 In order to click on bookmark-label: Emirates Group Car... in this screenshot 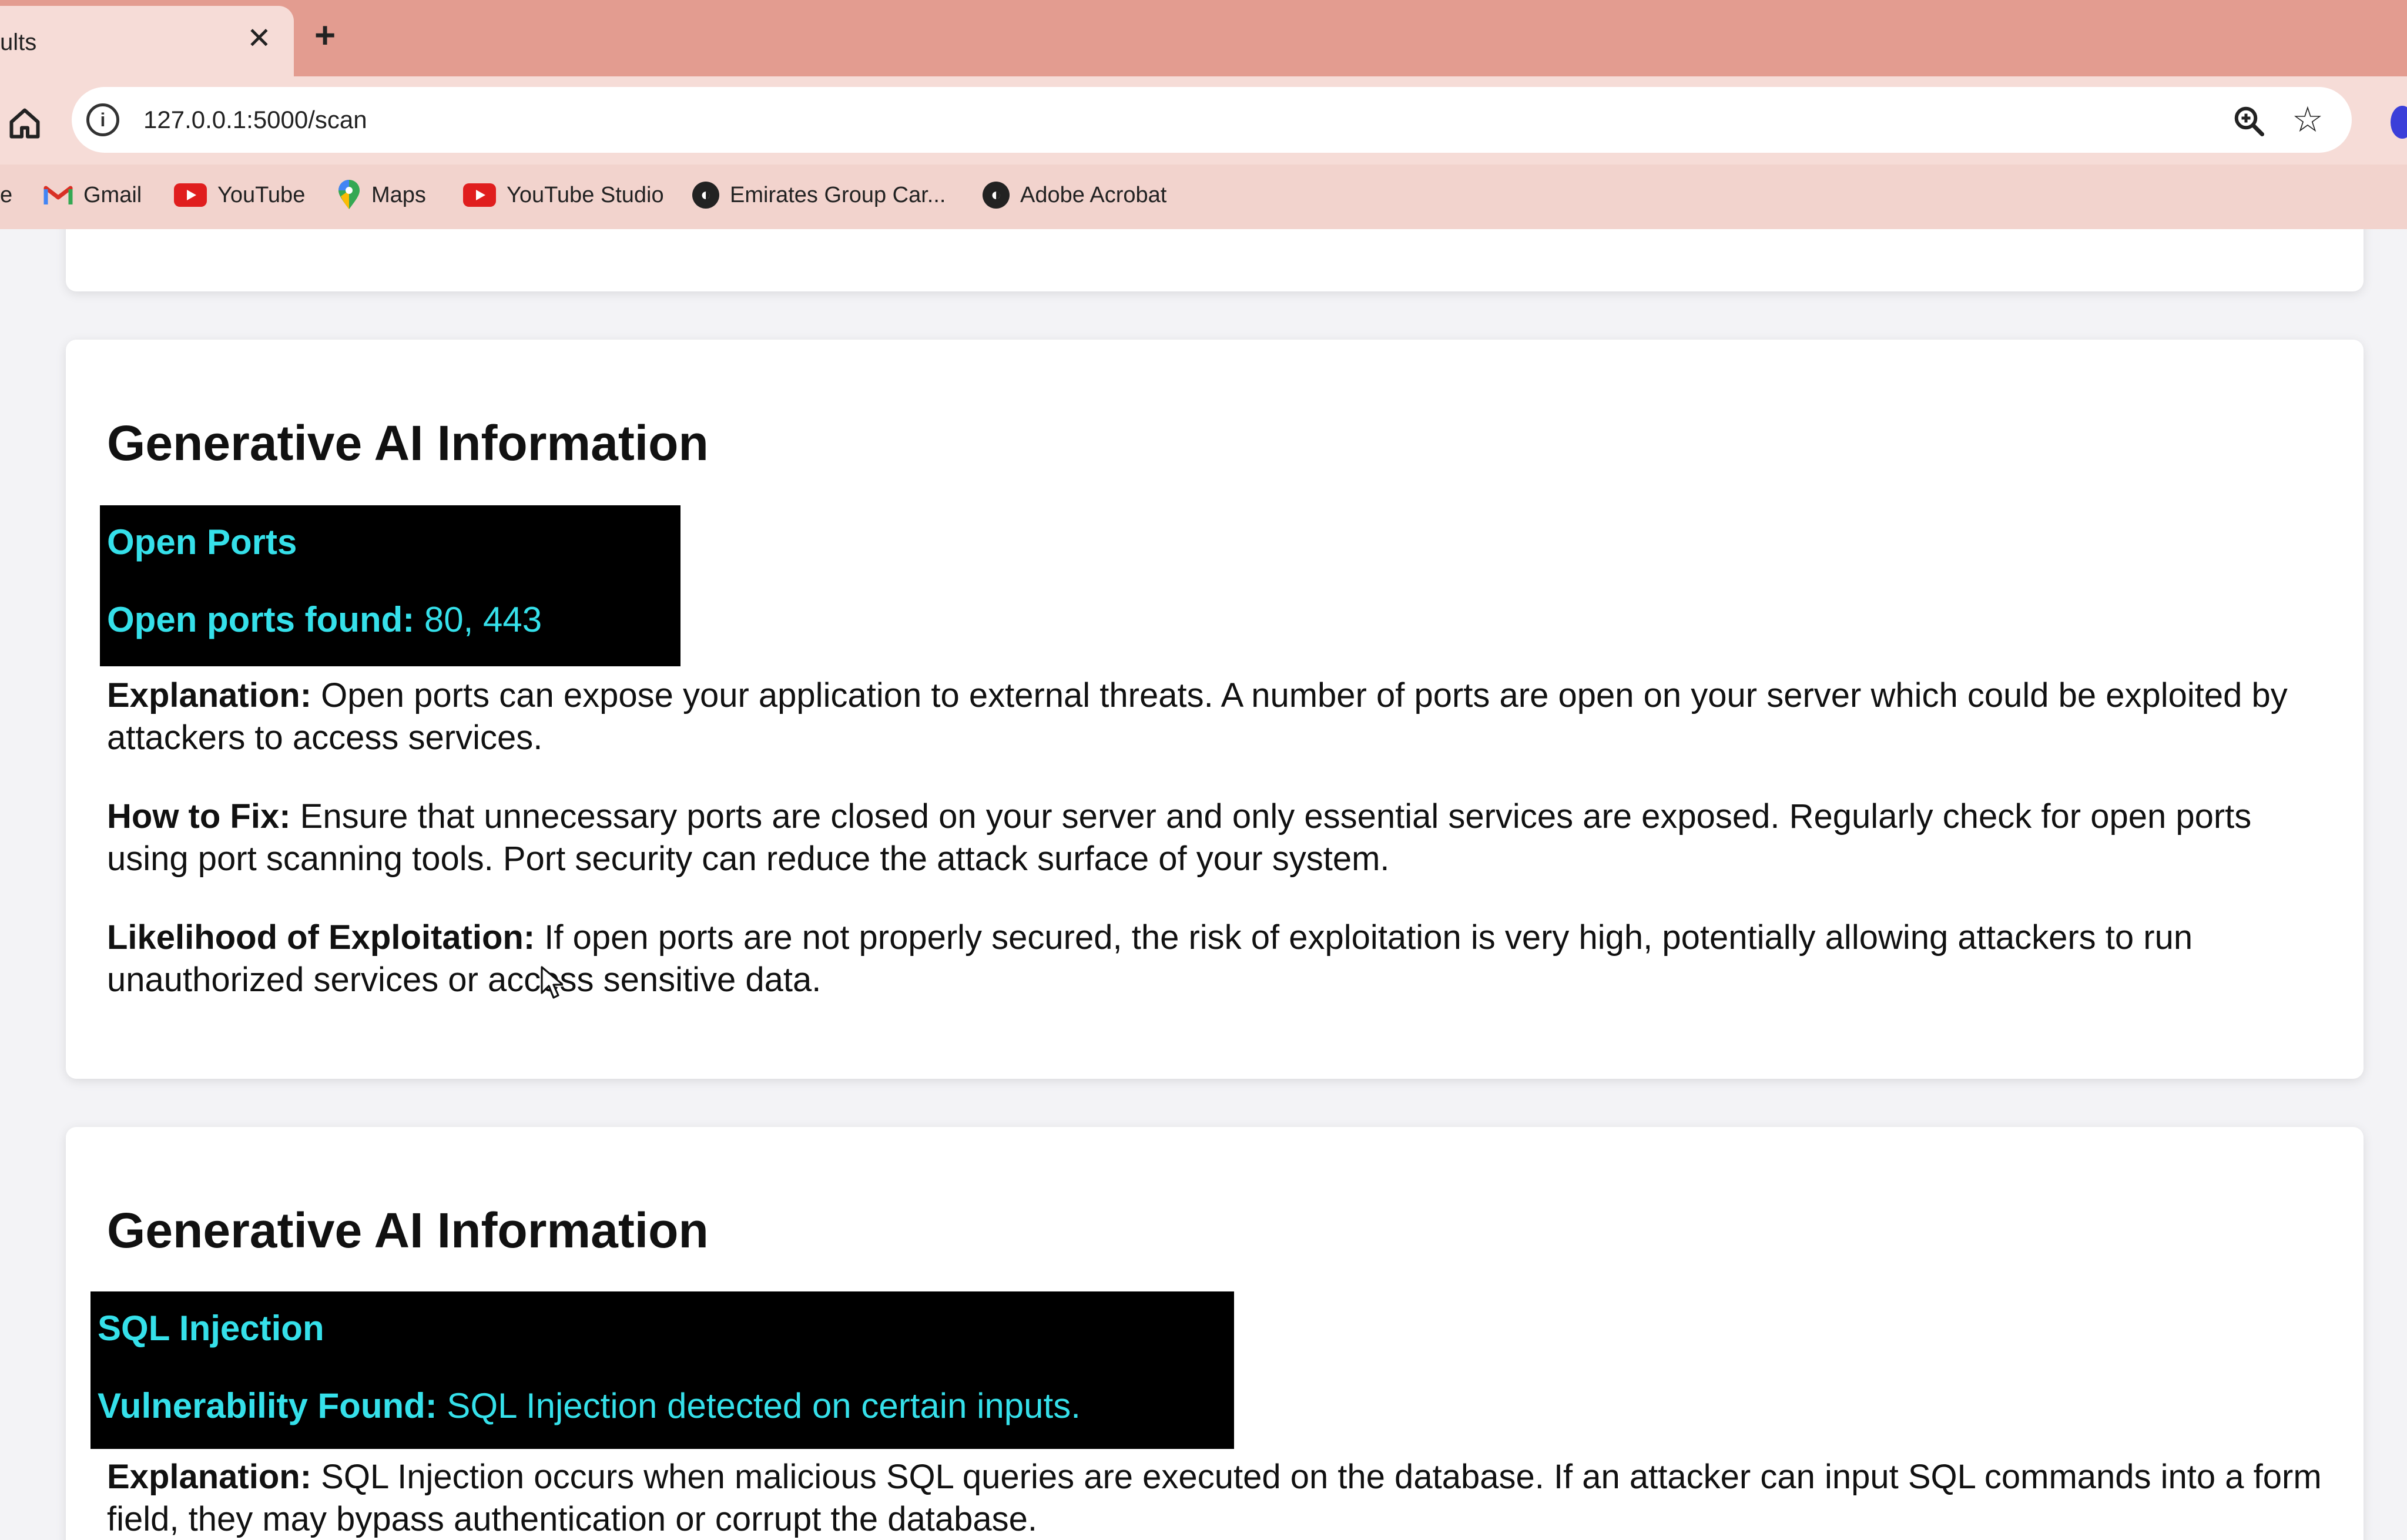, I will do `click(838, 194)`.